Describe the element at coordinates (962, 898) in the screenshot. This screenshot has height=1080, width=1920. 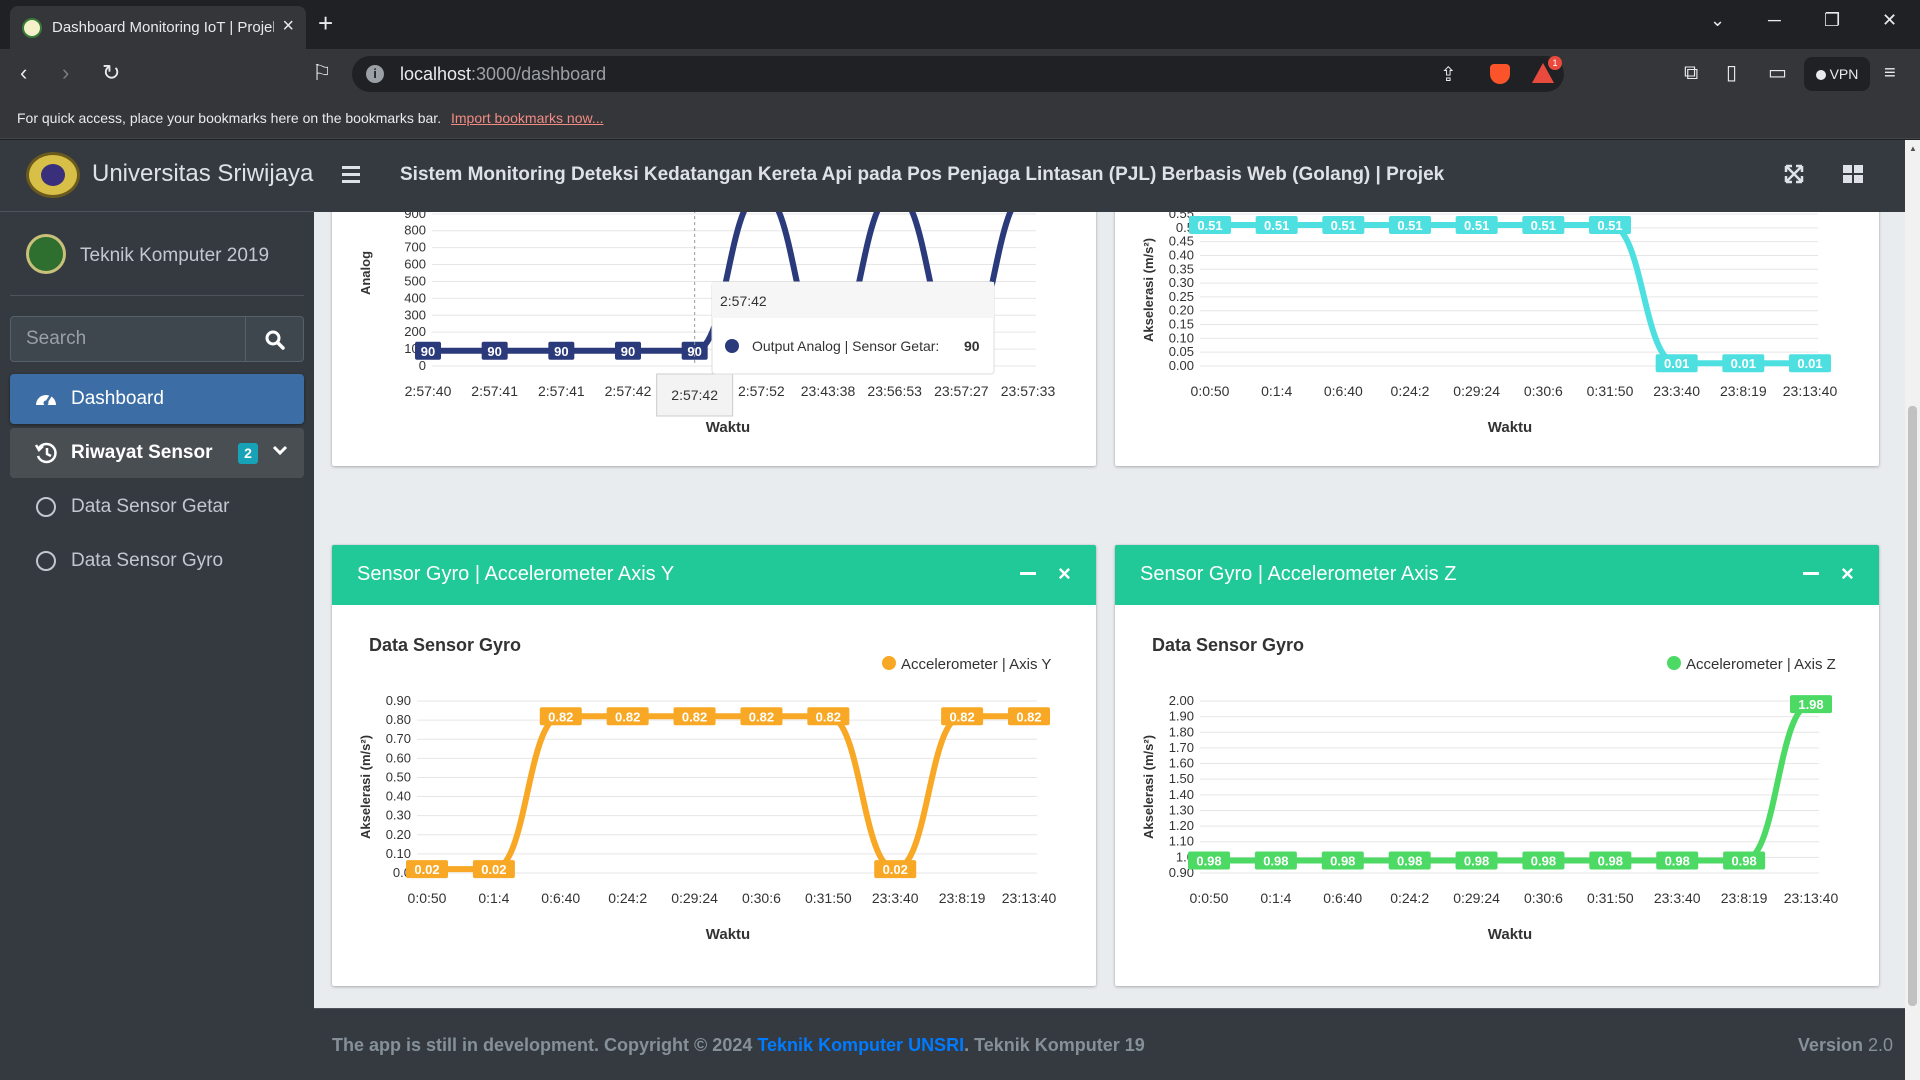
I see `x-tick-label: 23:8:19` at that location.